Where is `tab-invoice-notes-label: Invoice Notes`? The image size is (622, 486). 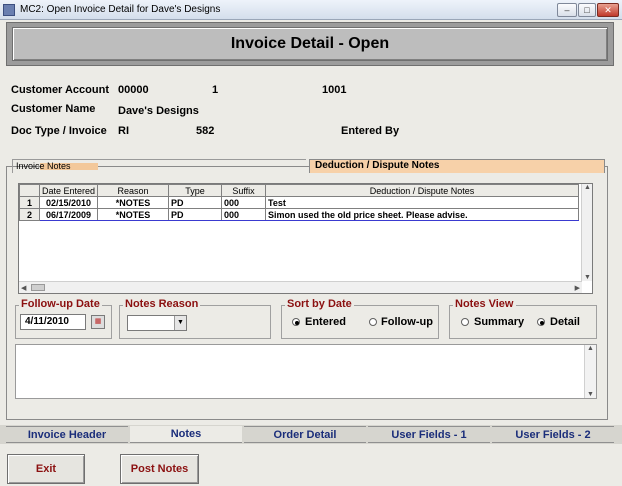
tab-invoice-notes-label: Invoice Notes is located at coordinates (43, 166).